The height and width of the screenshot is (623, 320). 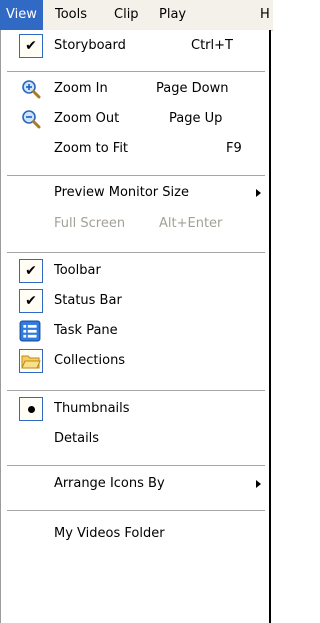 I want to click on menu-item-label: Zoom Out, so click(x=87, y=118).